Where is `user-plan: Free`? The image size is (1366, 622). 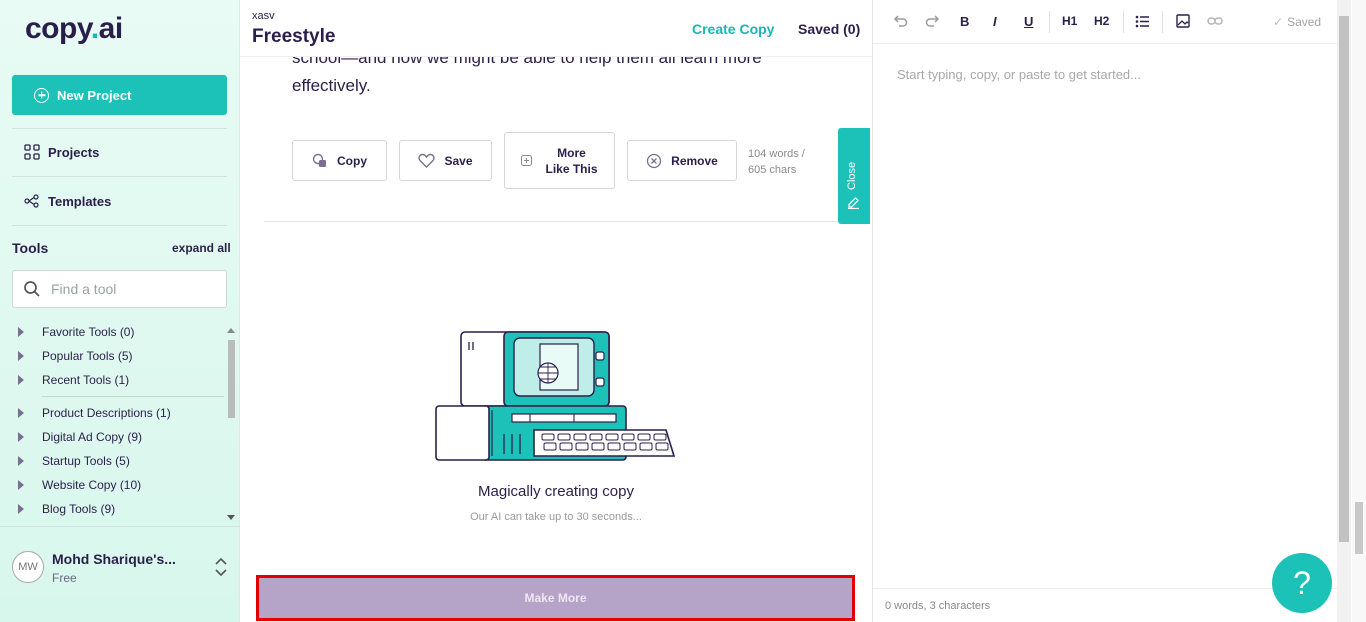 user-plan: Free is located at coordinates (64, 578).